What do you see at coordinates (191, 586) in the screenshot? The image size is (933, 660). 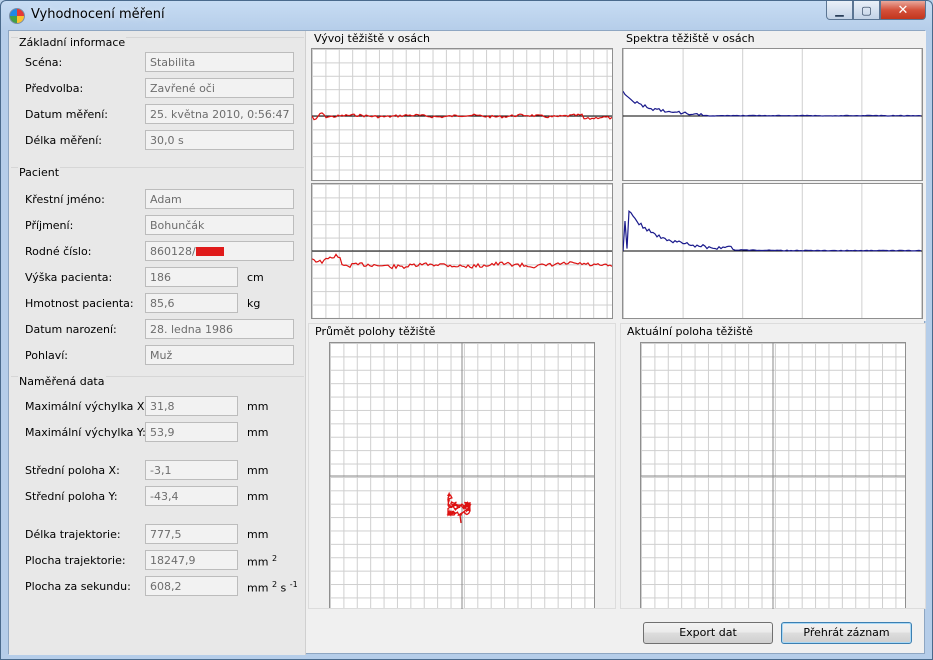 I see `area-per-sec-field: 608,2` at bounding box center [191, 586].